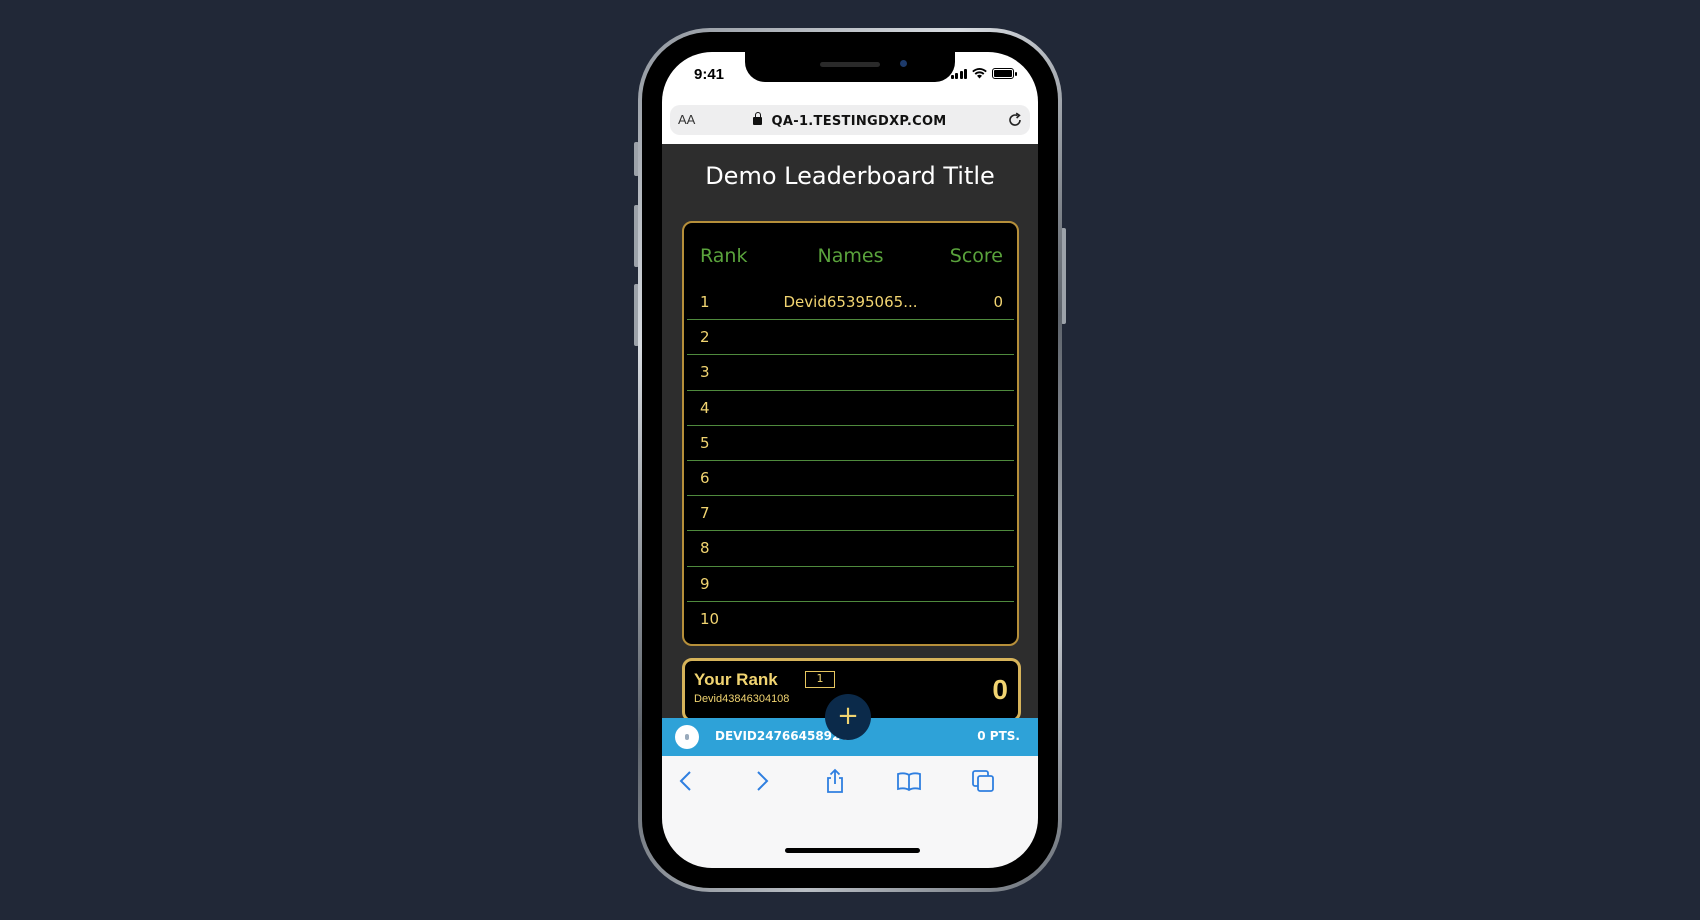 This screenshot has width=1700, height=920. Describe the element at coordinates (705, 442) in the screenshot. I see `row-rank: 5` at that location.